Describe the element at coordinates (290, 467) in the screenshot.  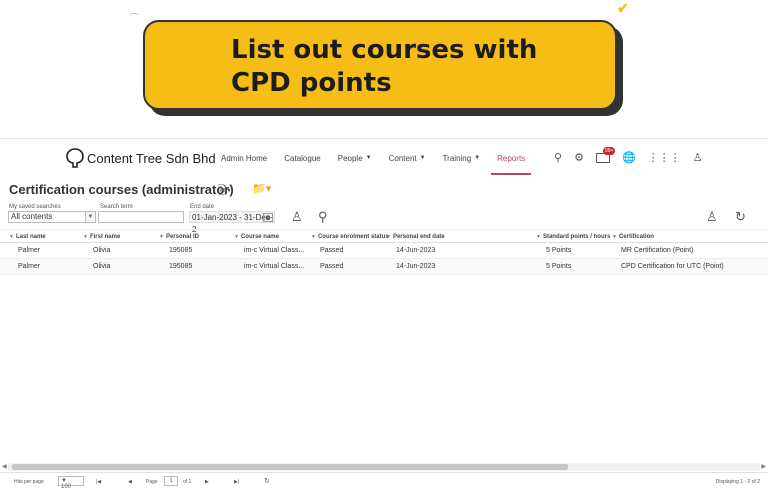
I see `scrollbar-thumb` at that location.